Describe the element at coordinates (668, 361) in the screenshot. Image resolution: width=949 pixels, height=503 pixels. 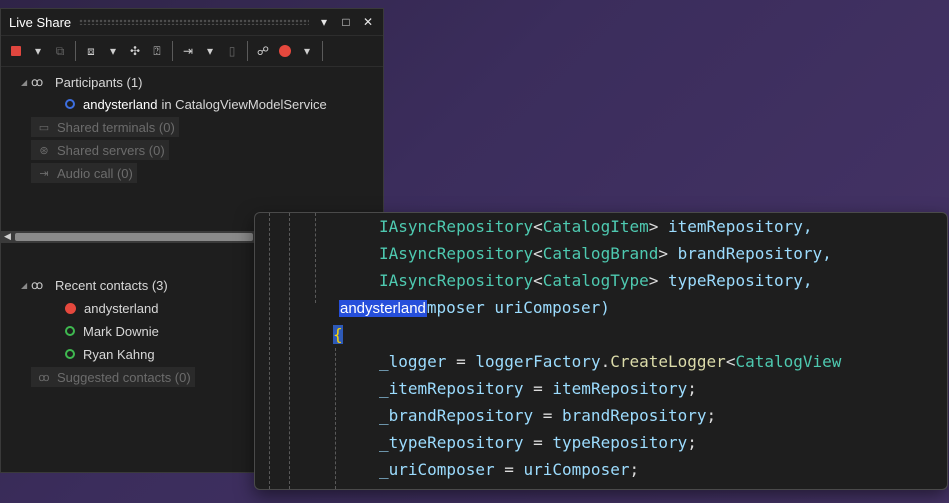
I see `method-name: CreateLogger` at that location.